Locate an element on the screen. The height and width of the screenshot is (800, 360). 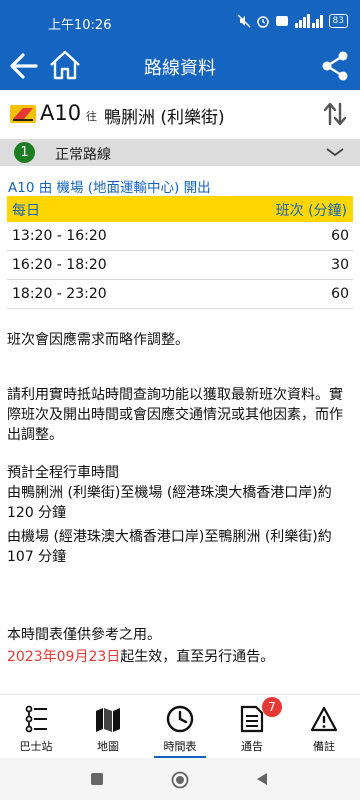
note-journey-1: 由鴨脷洲 (利樂街)至機場 (經港珠澳大橋香港口岸)約 120 分鐘 is located at coordinates (169, 503).